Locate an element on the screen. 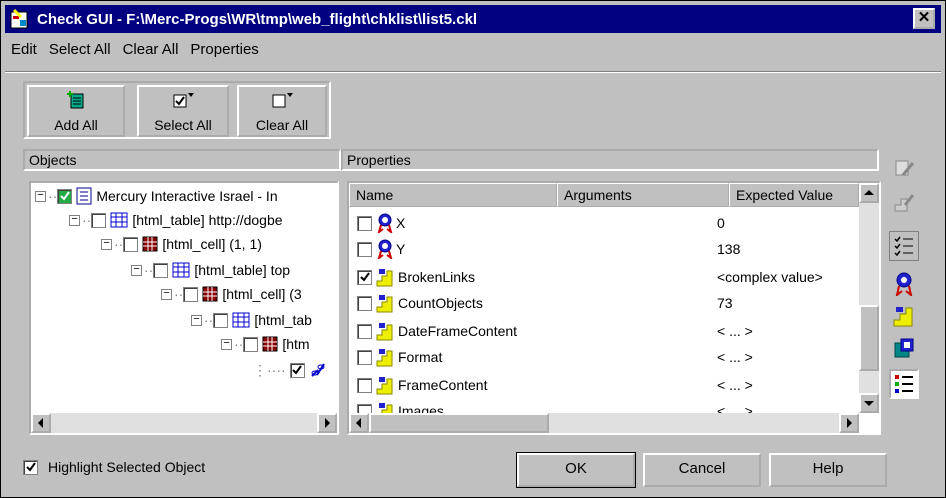 This screenshot has width=946, height=498. objects-hscrollbar is located at coordinates (184, 423).